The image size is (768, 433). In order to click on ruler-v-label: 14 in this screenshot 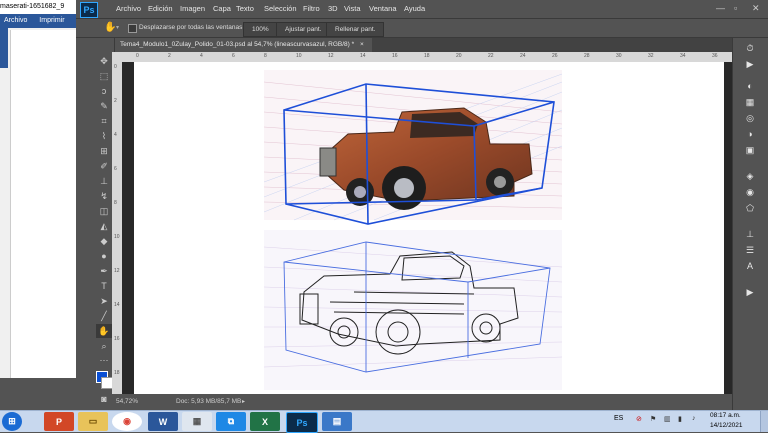, I will do `click(117, 305)`.